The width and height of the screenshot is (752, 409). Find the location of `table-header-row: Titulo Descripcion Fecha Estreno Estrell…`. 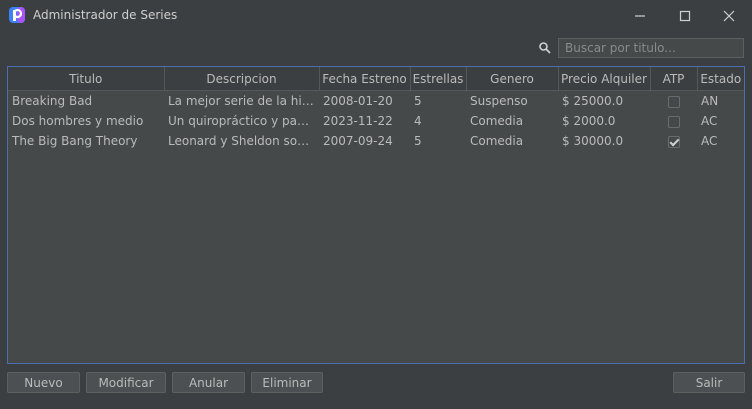

table-header-row: Titulo Descripcion Fecha Estreno Estrell… is located at coordinates (376, 79).